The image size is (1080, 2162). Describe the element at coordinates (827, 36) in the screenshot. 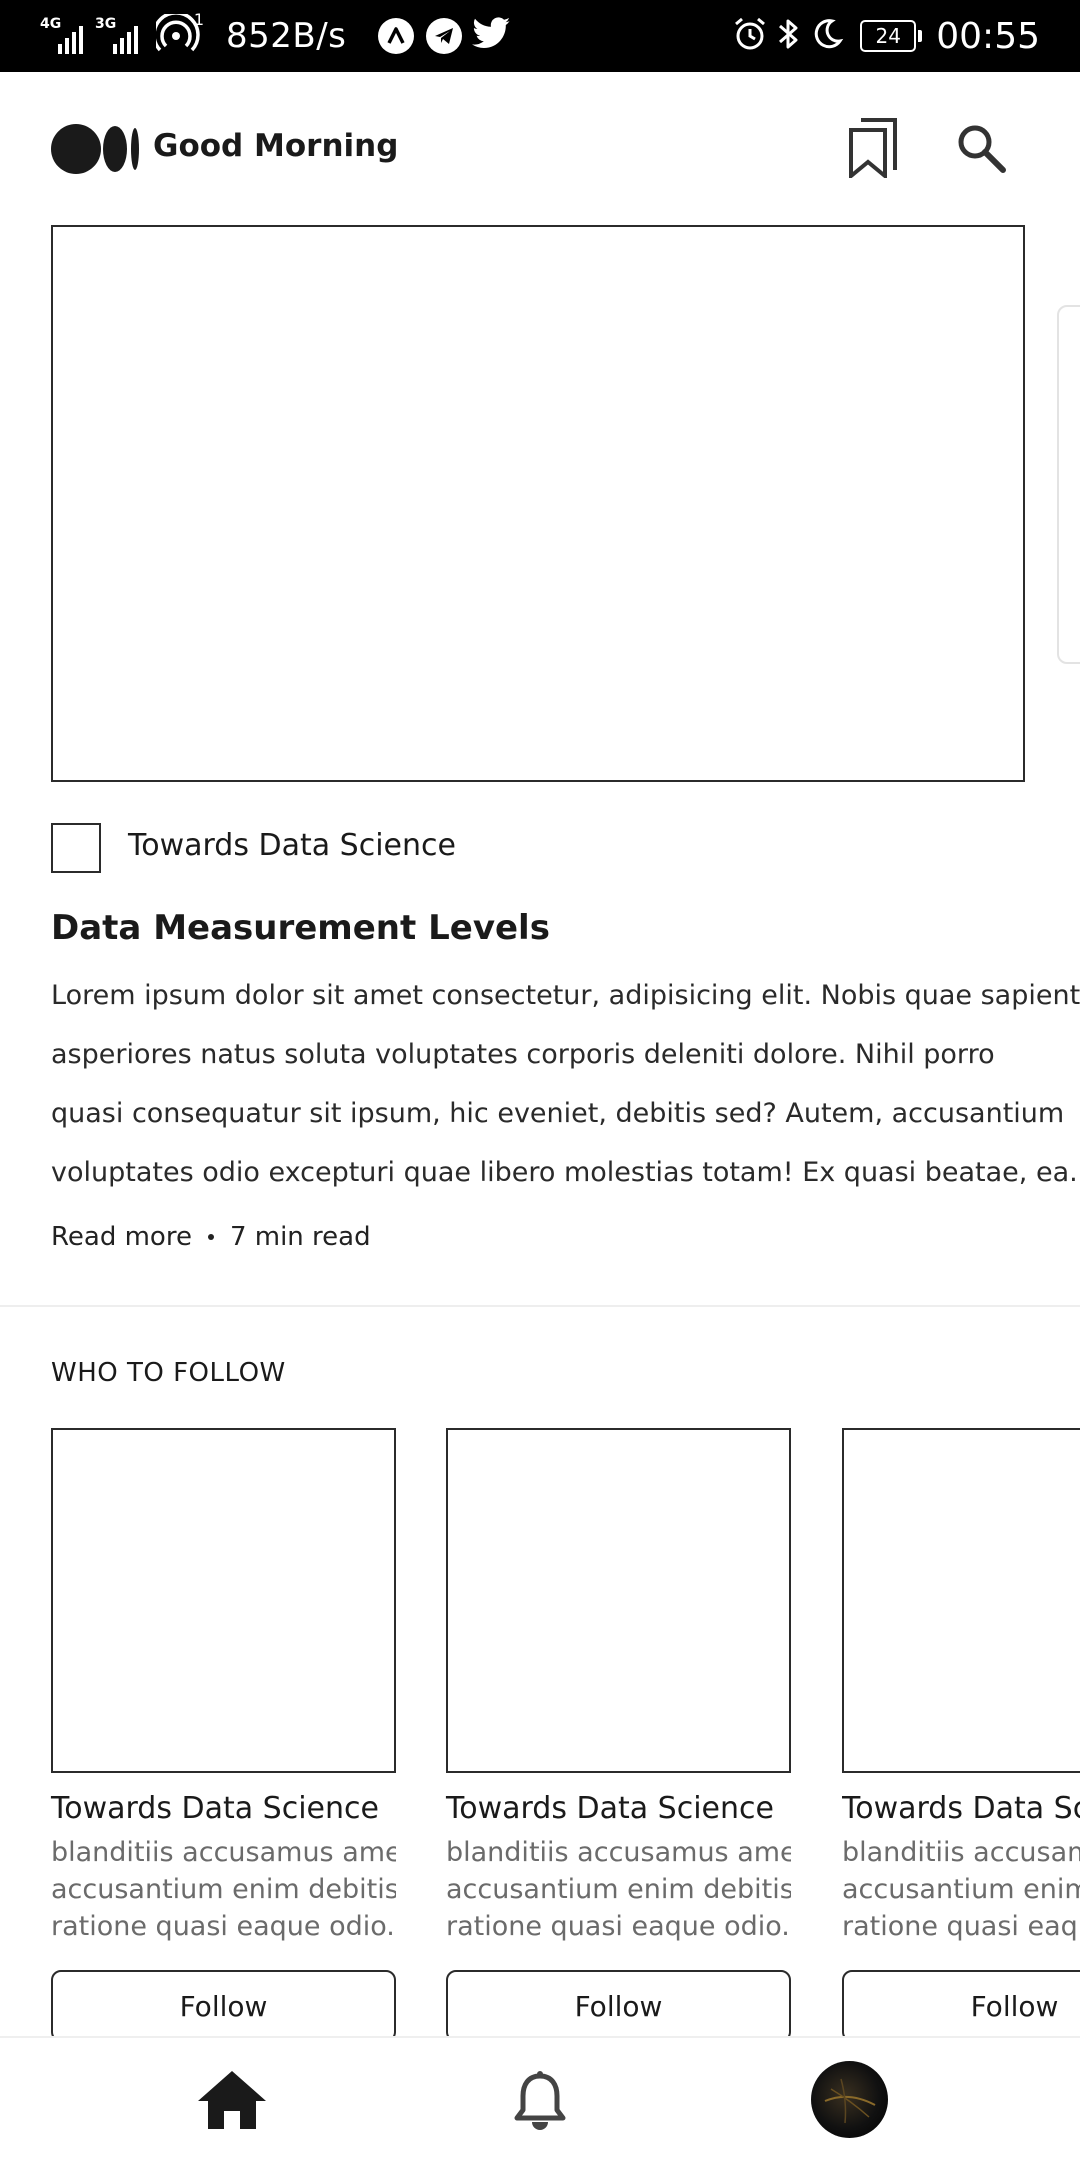

I see `moon-icon` at that location.